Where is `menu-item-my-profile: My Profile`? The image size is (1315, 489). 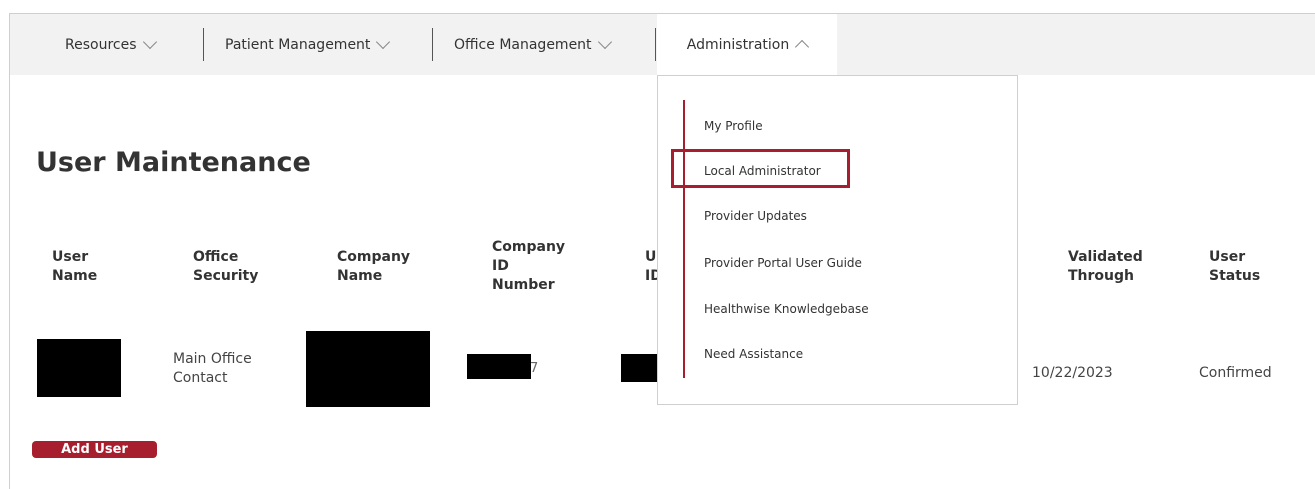 menu-item-my-profile: My Profile is located at coordinates (733, 126).